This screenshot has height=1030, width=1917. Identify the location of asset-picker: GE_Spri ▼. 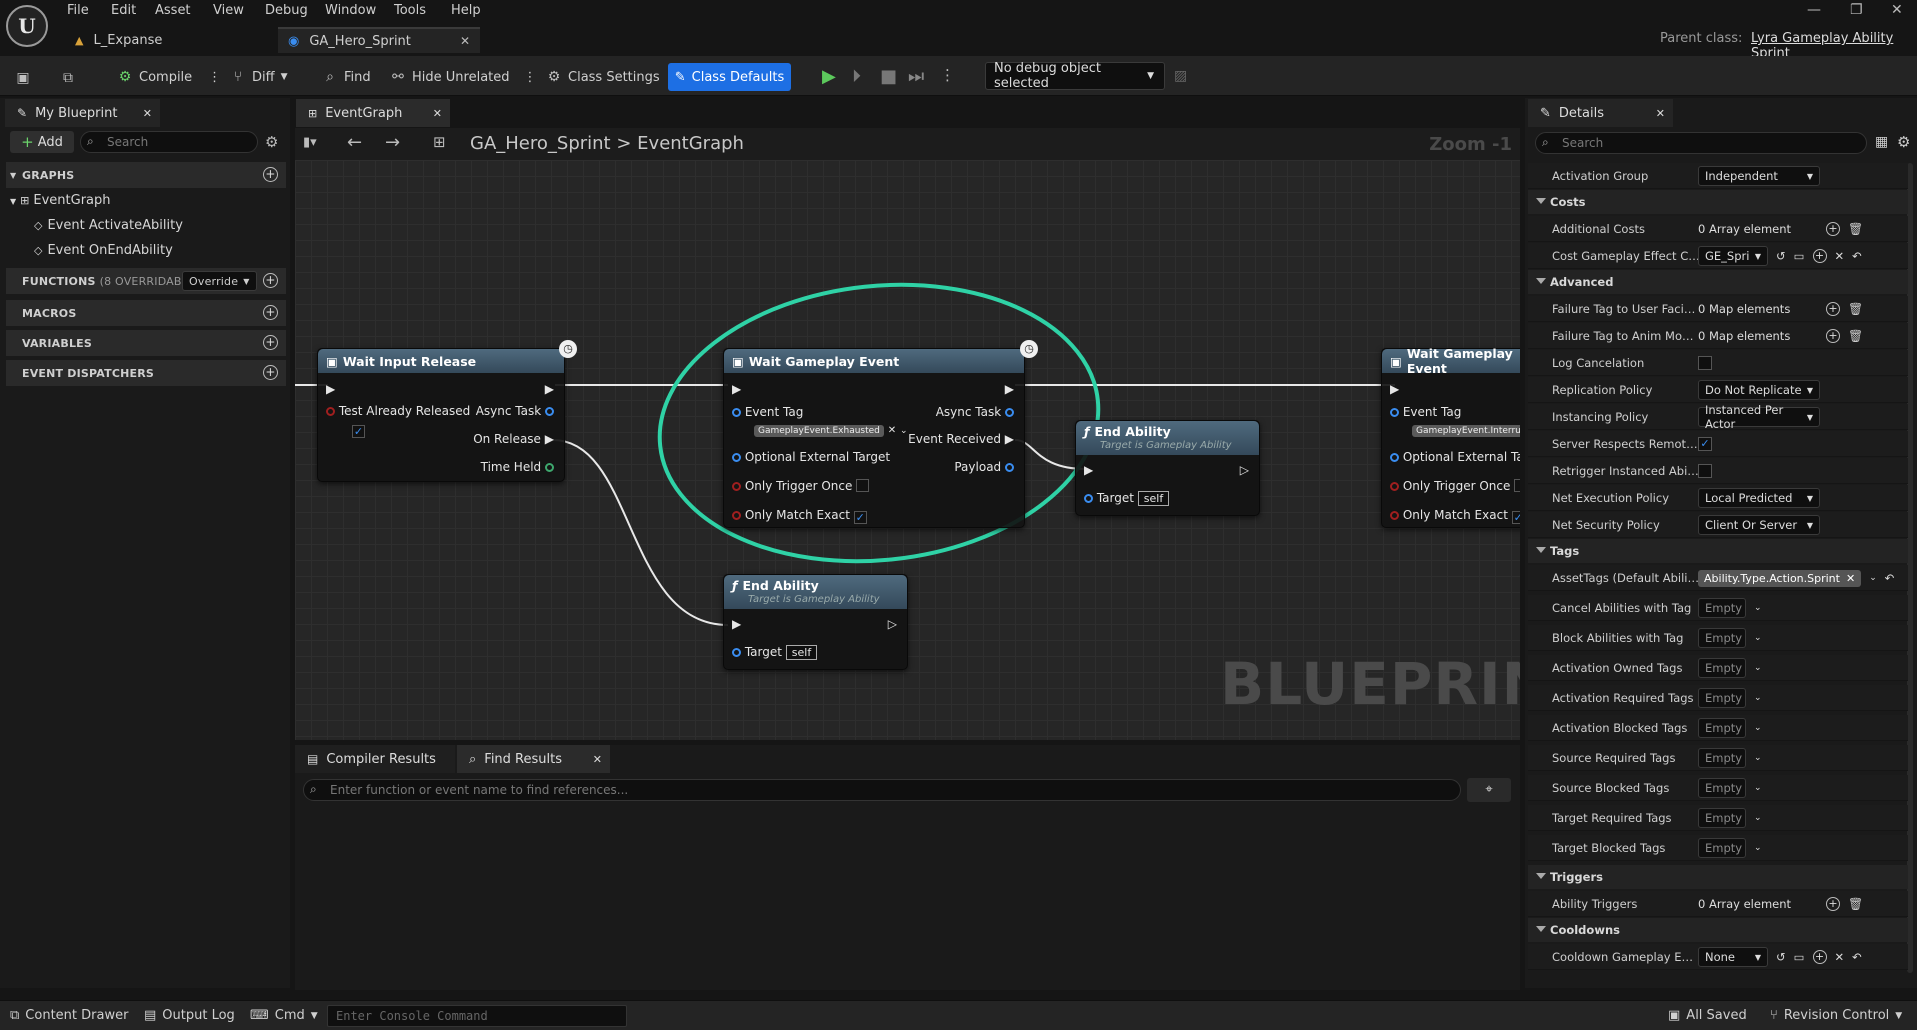
(1733, 256).